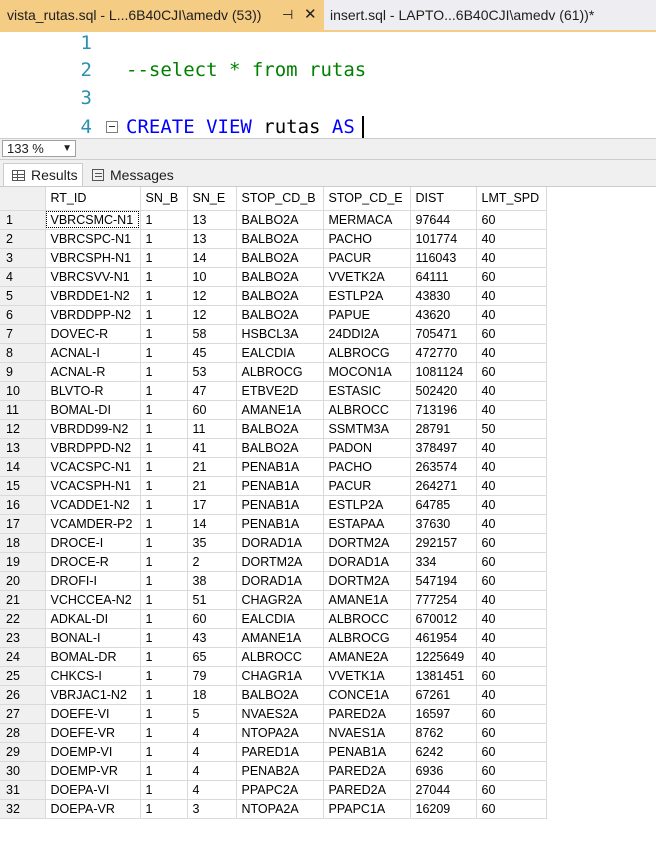 The height and width of the screenshot is (844, 656). I want to click on table-row: 8 ACNAL-I 1 45 EALCDIA ALBROCG 472770 40, so click(273, 353).